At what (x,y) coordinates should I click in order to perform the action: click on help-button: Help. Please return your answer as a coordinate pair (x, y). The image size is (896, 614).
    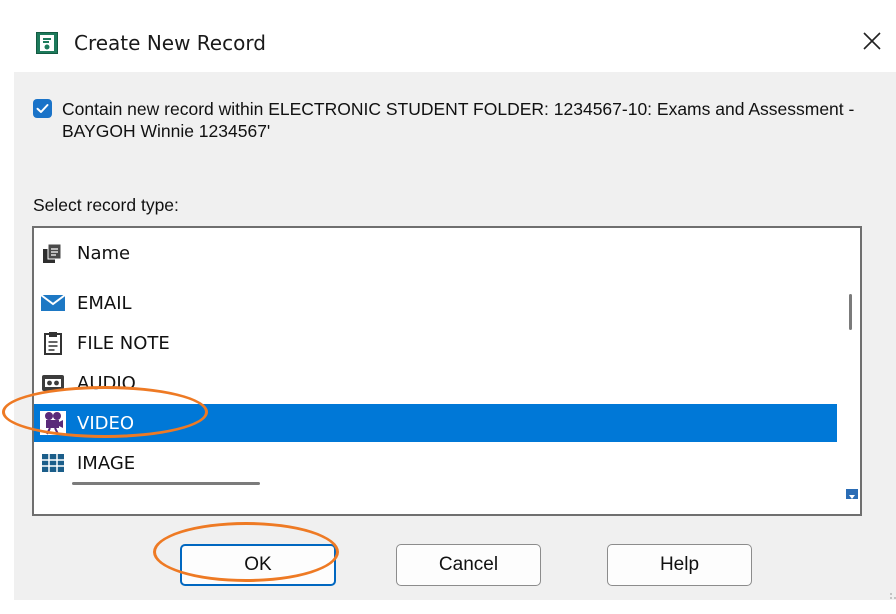
    Looking at the image, I should click on (679, 565).